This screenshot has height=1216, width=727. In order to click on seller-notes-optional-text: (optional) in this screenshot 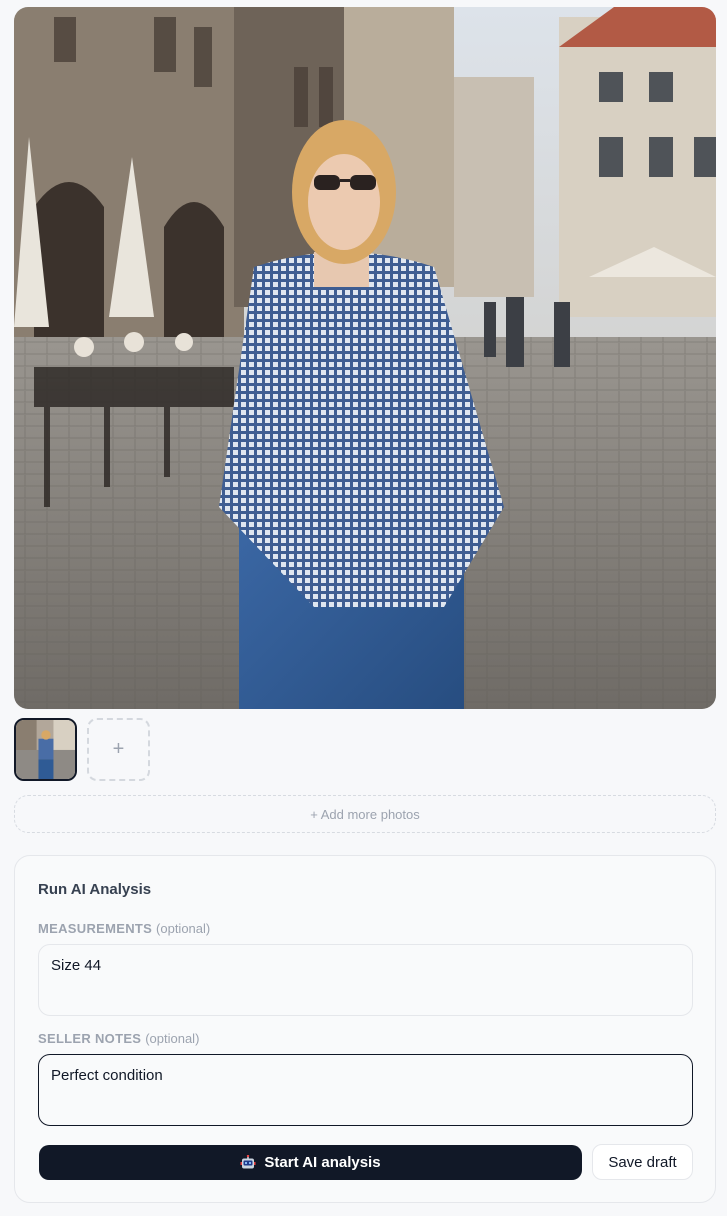, I will do `click(172, 1038)`.